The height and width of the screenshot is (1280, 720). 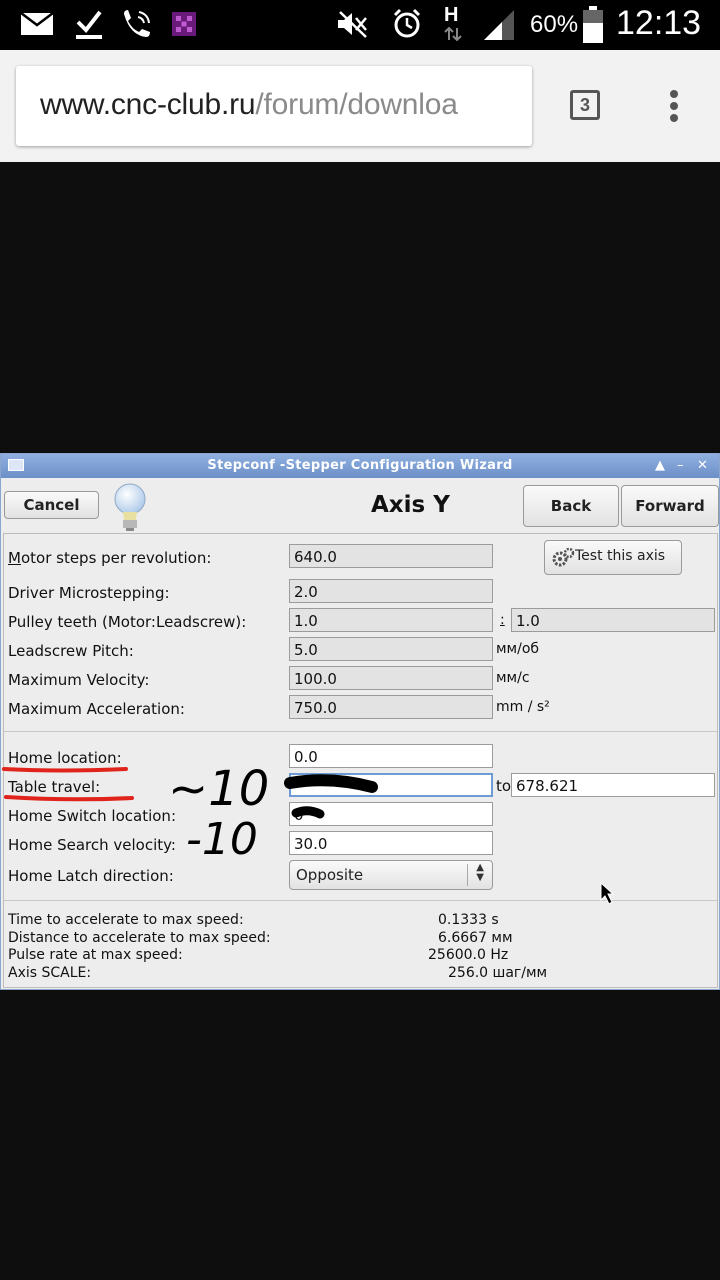 What do you see at coordinates (607, 893) in the screenshot?
I see `mouse-cursor-icon` at bounding box center [607, 893].